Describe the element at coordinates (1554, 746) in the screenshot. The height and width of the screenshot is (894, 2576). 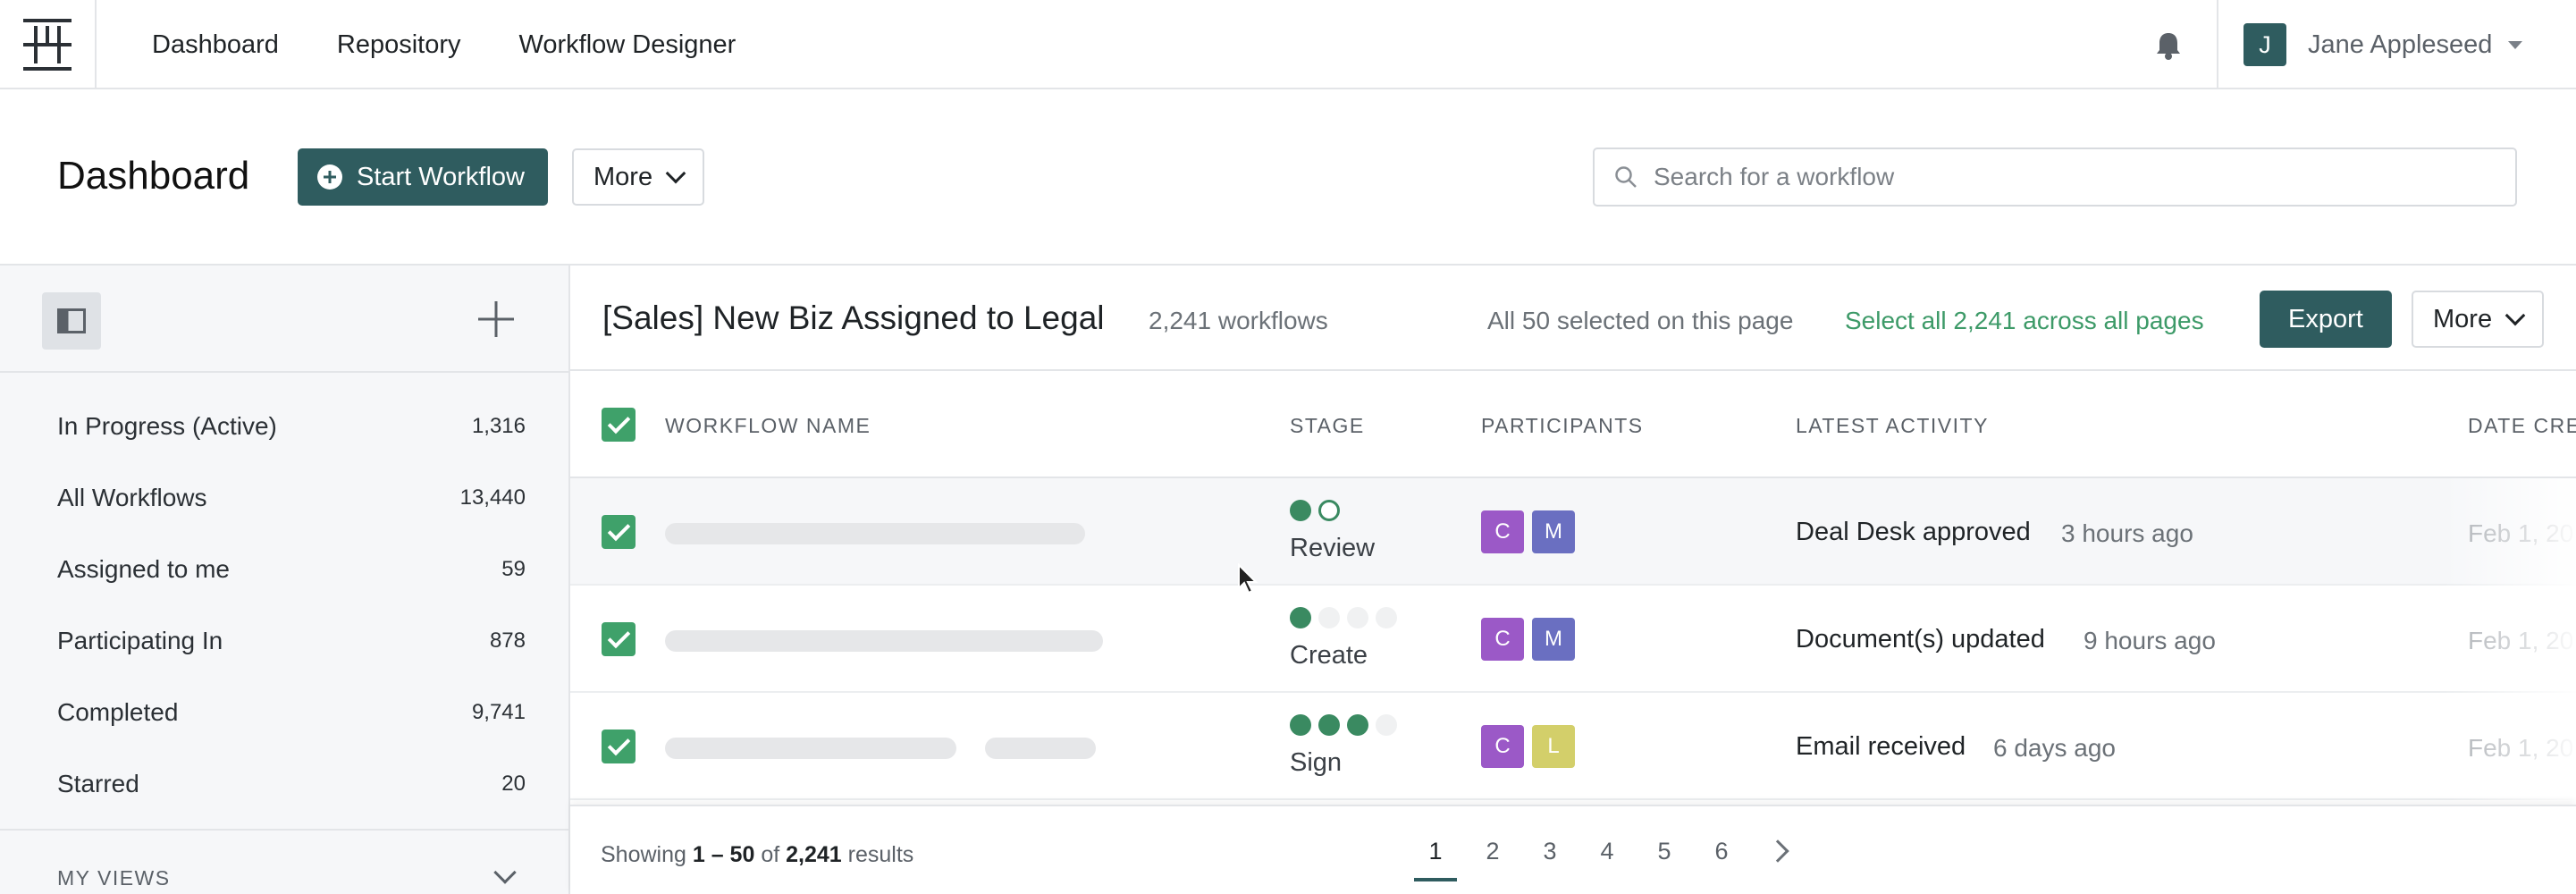
I see `participant-avatar: L` at that location.